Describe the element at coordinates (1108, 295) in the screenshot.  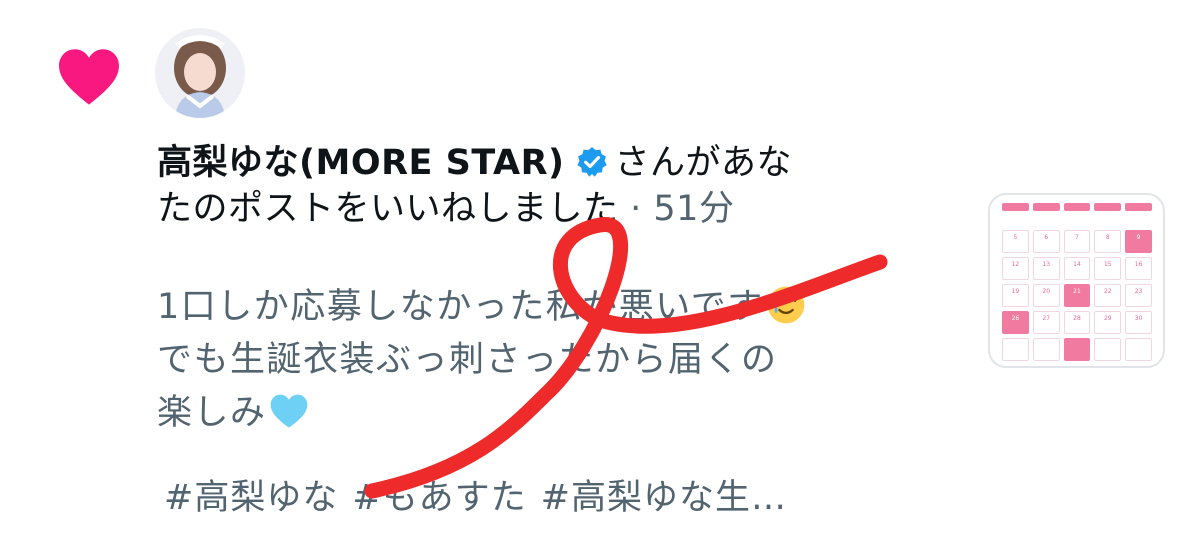
I see `calendar-cell: 22` at that location.